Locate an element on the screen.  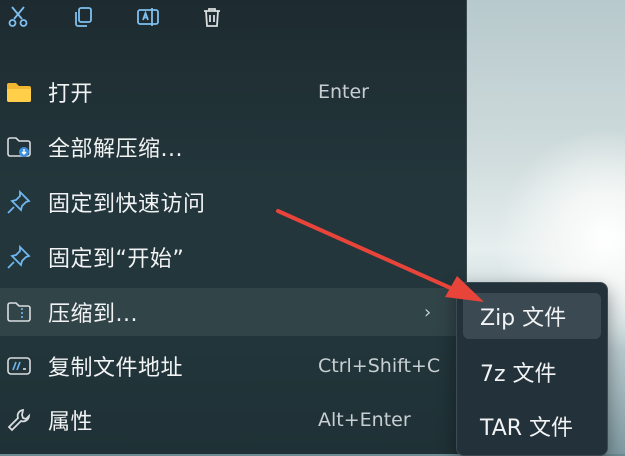
menu-item-label: 复制文件地址 is located at coordinates (116, 368).